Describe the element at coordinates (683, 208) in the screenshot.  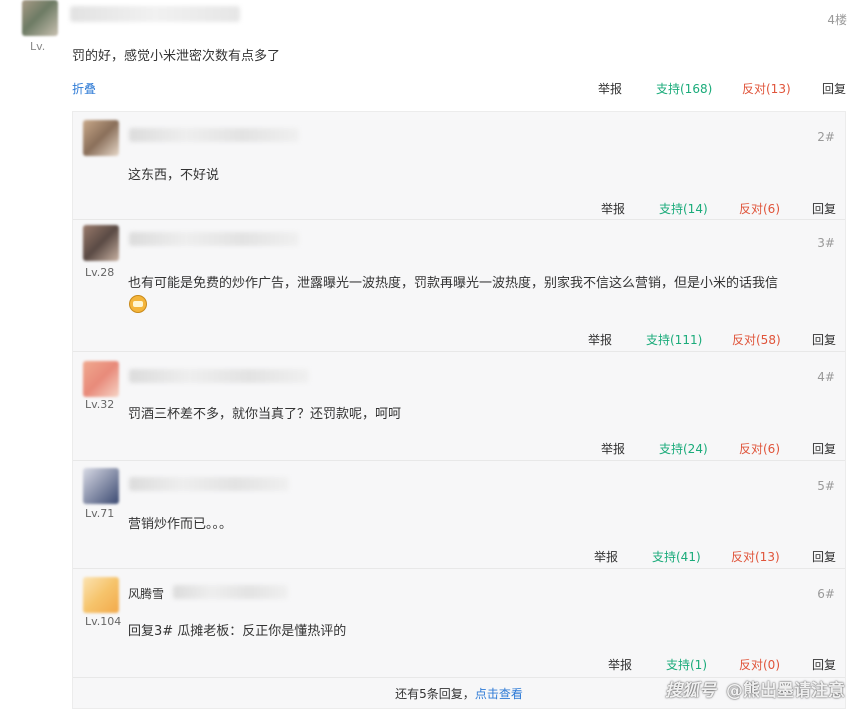
I see `support-button: 支持(14)` at that location.